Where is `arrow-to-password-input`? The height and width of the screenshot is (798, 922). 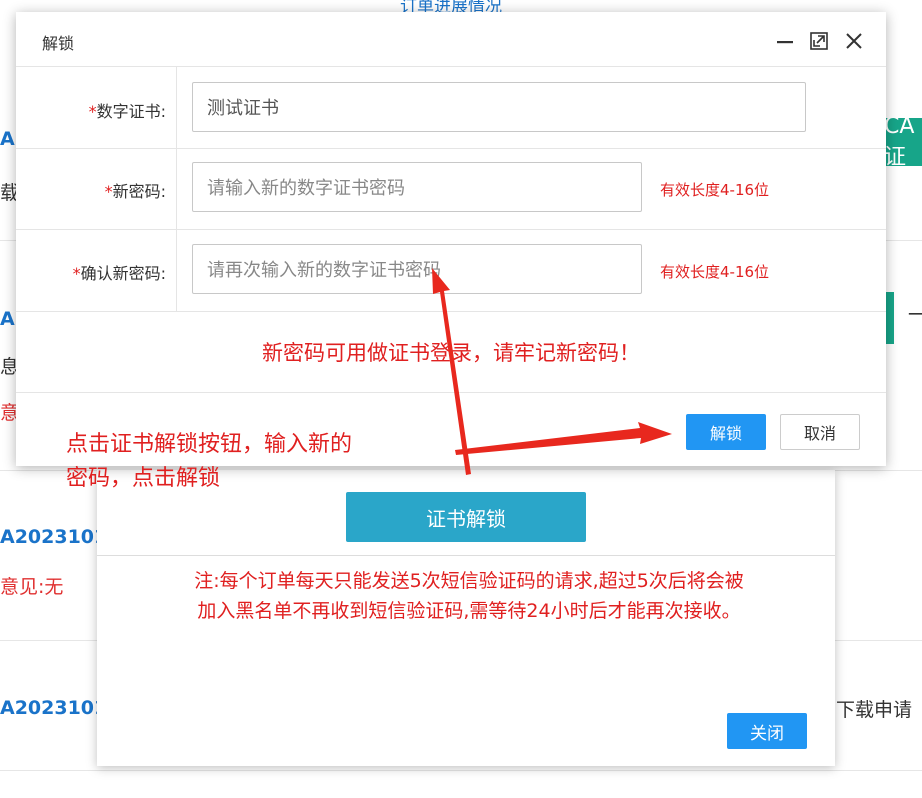 arrow-to-password-input is located at coordinates (451, 371).